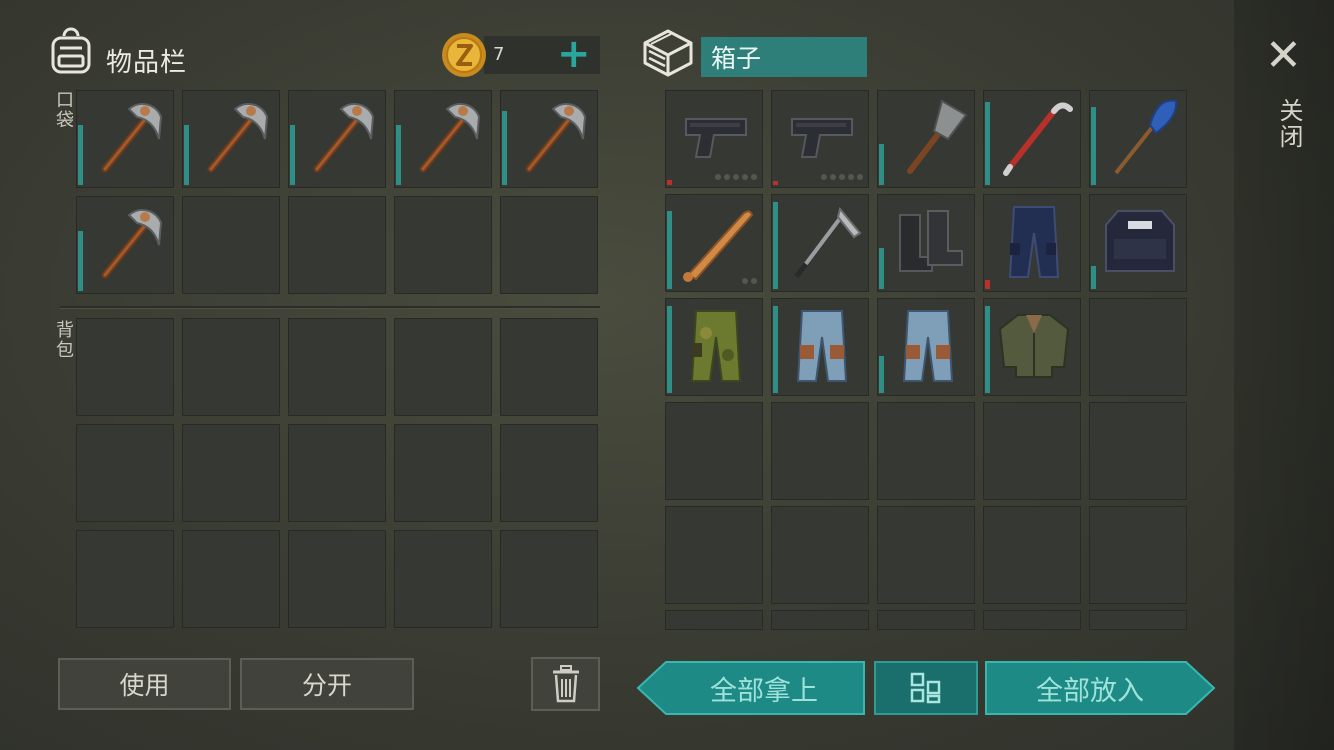 The width and height of the screenshot is (1334, 750). I want to click on close-button: ✕, so click(1283, 56).